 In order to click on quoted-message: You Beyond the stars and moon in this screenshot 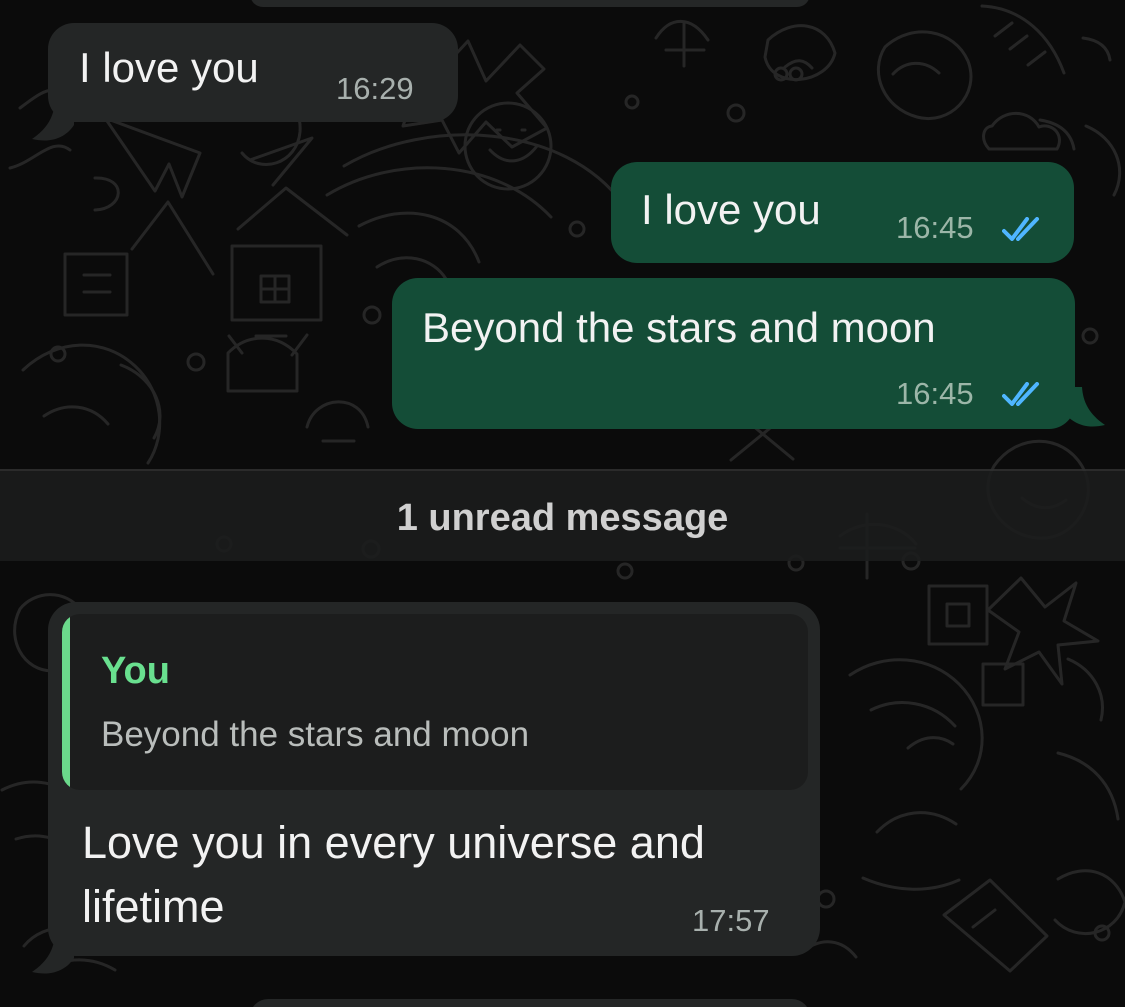, I will do `click(435, 702)`.